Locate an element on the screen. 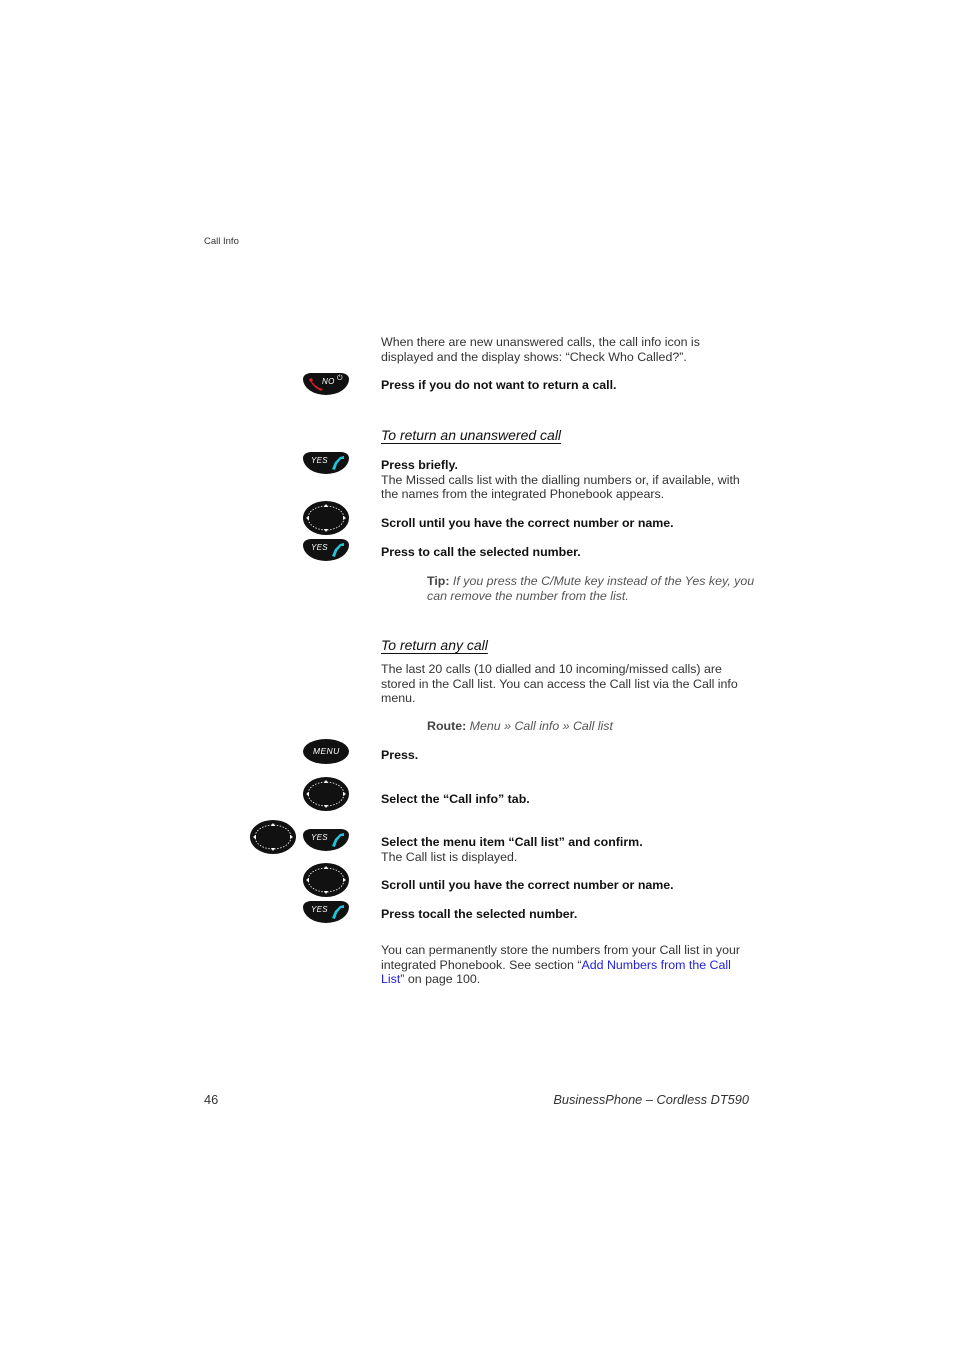  step-press-call: Press to call the selected number. is located at coordinates (481, 552).